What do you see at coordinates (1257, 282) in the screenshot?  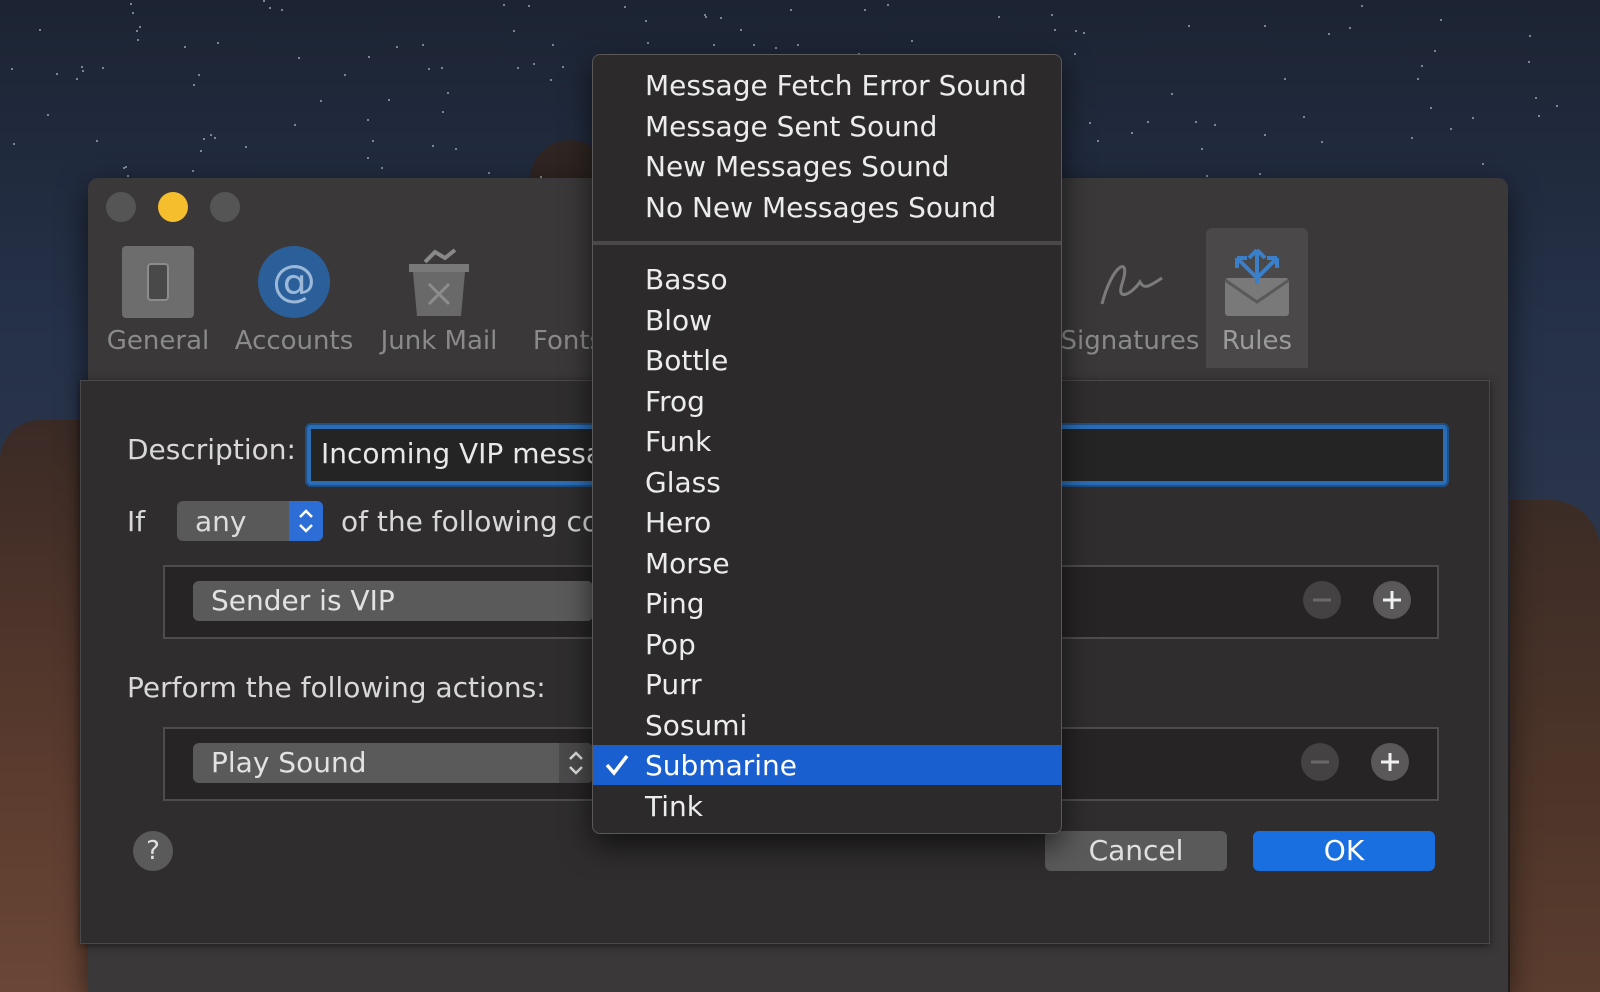 I see `rules-envelope-icon` at bounding box center [1257, 282].